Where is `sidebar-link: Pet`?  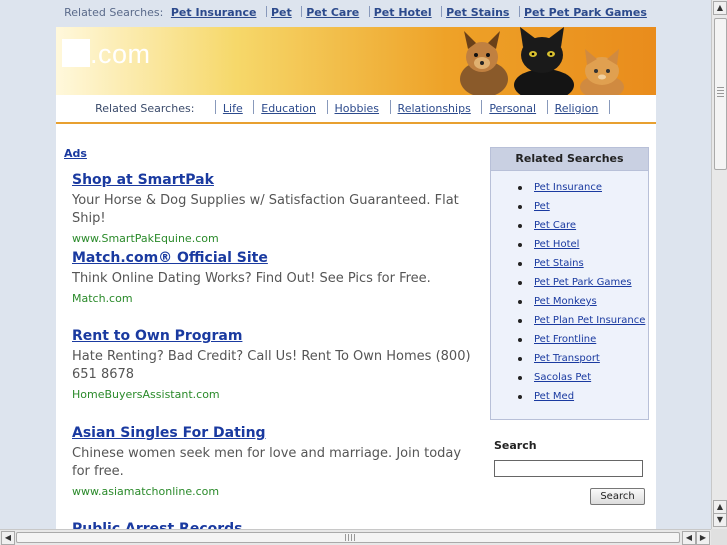
sidebar-link: Pet is located at coordinates (542, 206).